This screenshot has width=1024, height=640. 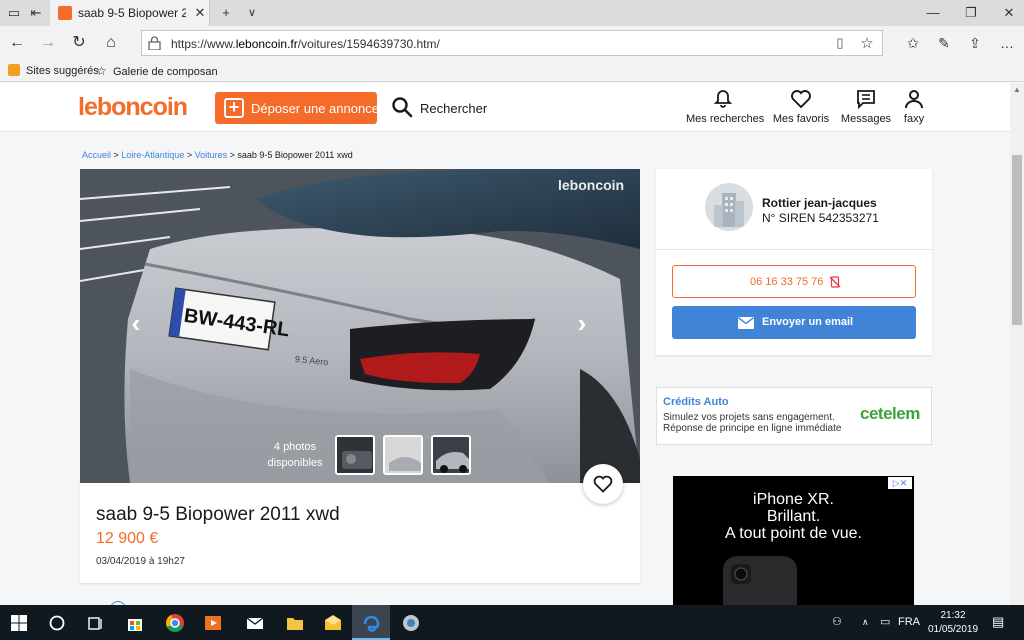 What do you see at coordinates (808, 322) in the screenshot?
I see `send-email-label: Envoyer un email` at bounding box center [808, 322].